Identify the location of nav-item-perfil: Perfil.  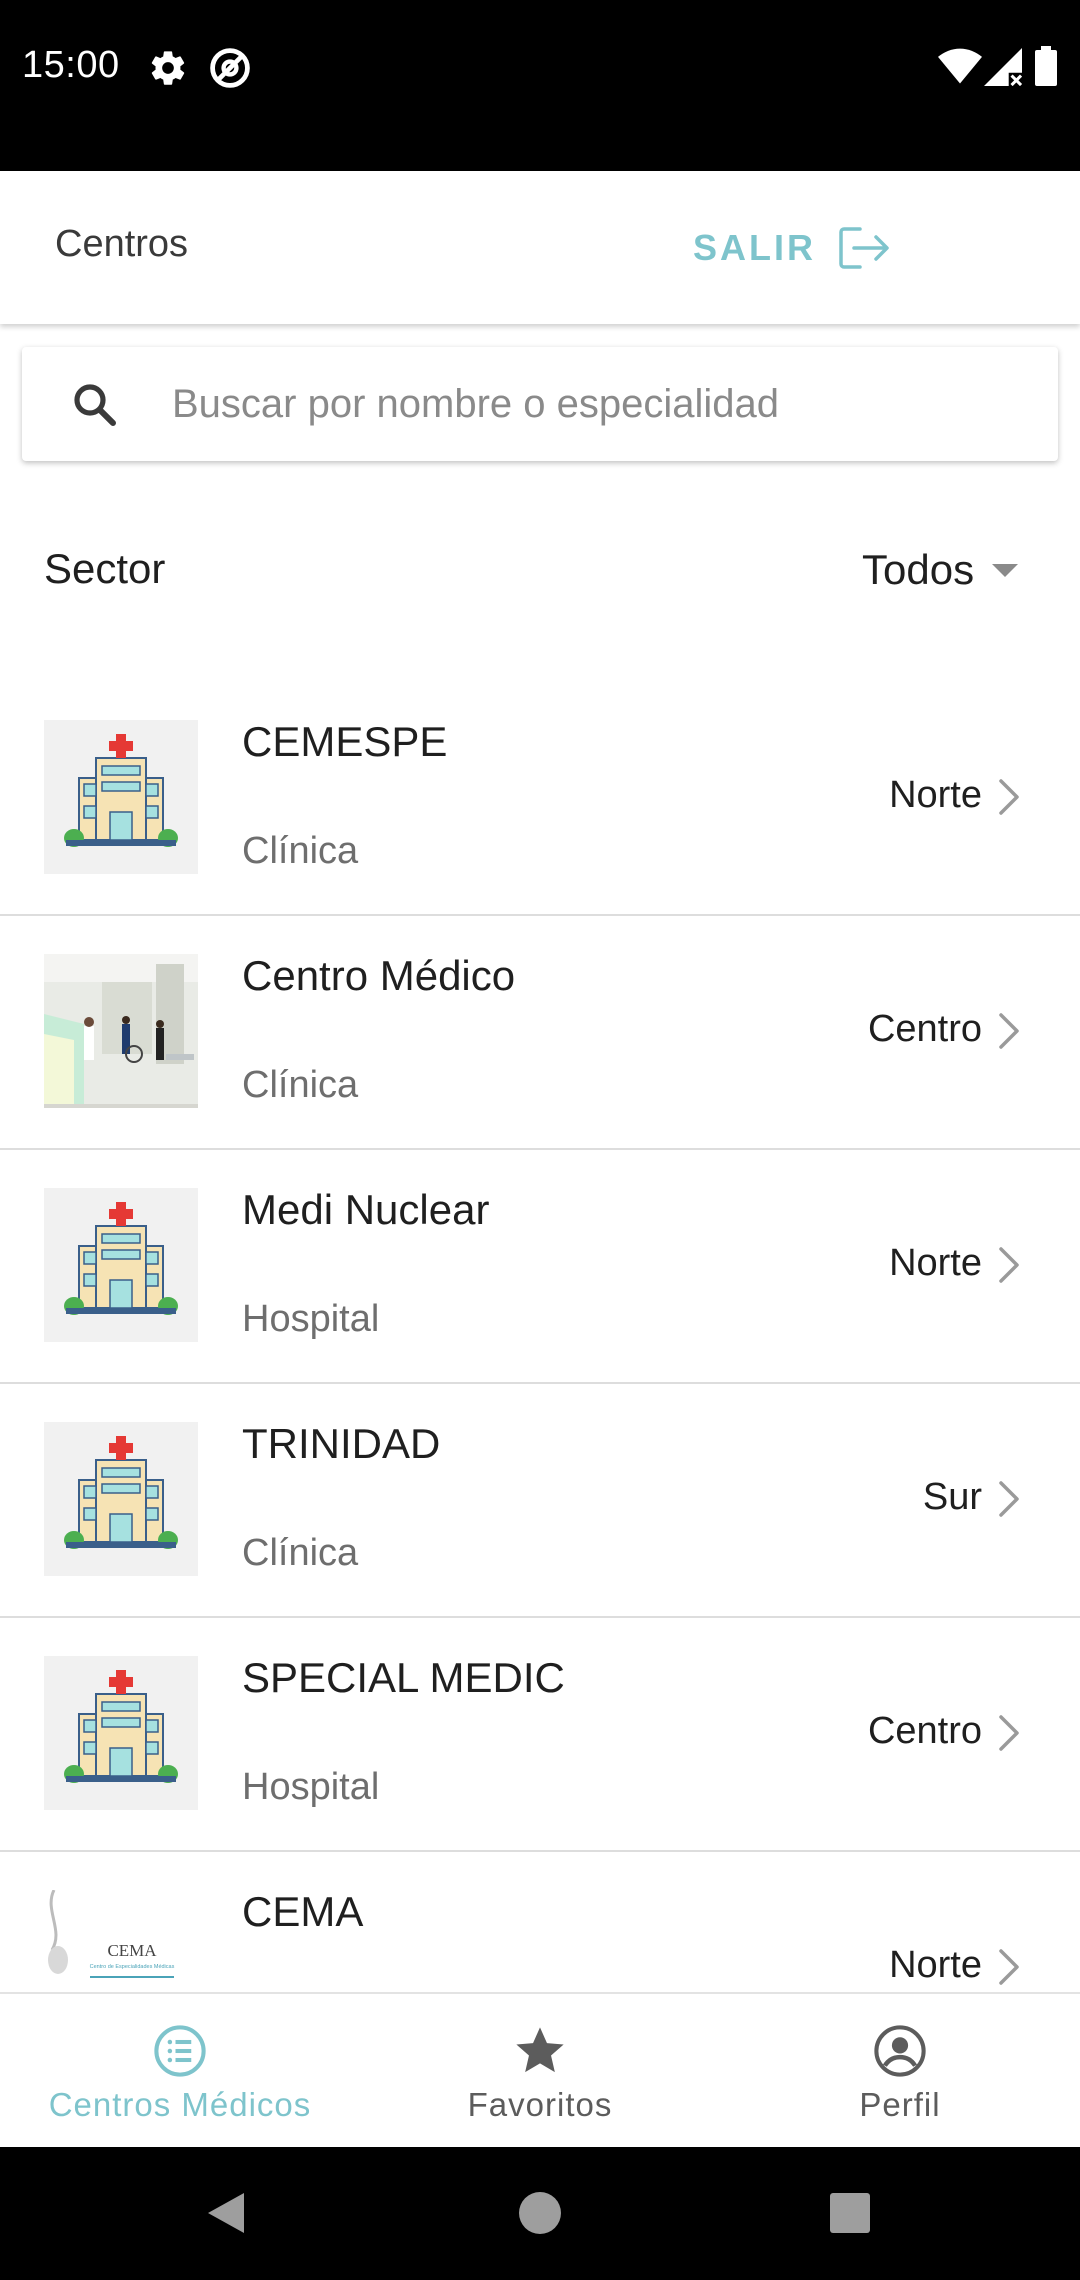
(900, 2070).